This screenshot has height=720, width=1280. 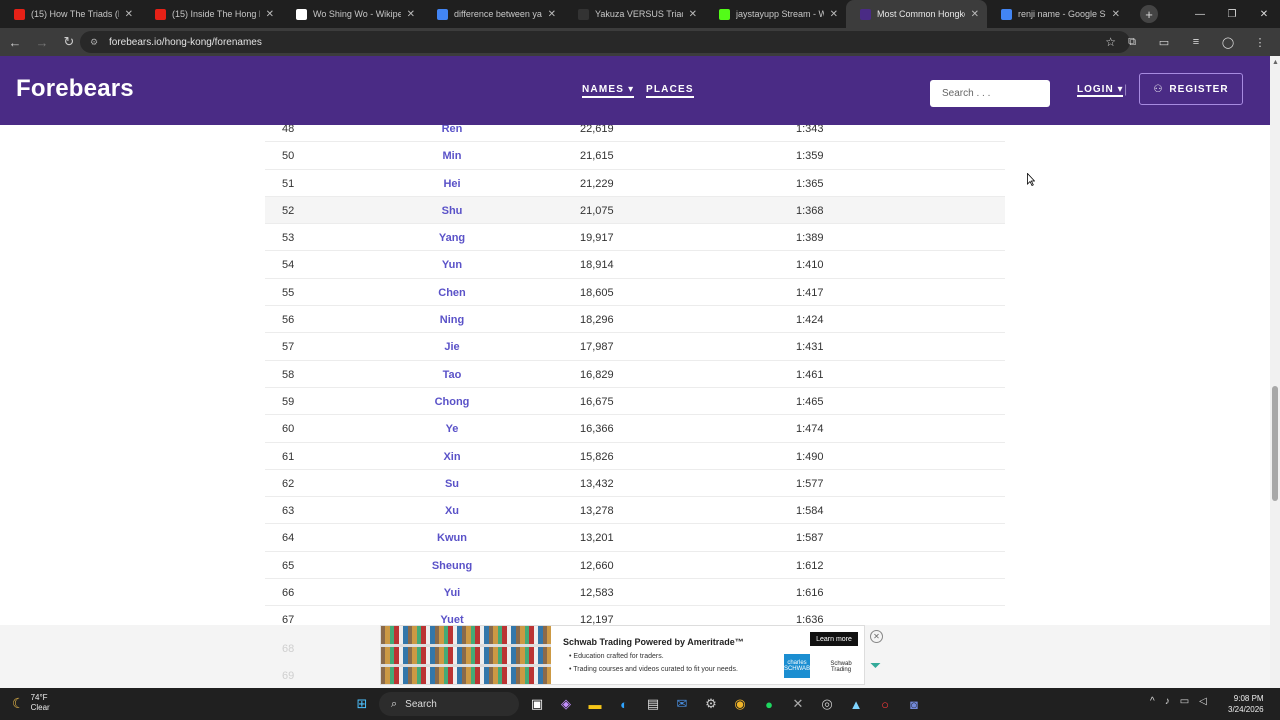 What do you see at coordinates (216, 14) in the screenshot?
I see `tab-title: (15) Inside The Hong Kong` at bounding box center [216, 14].